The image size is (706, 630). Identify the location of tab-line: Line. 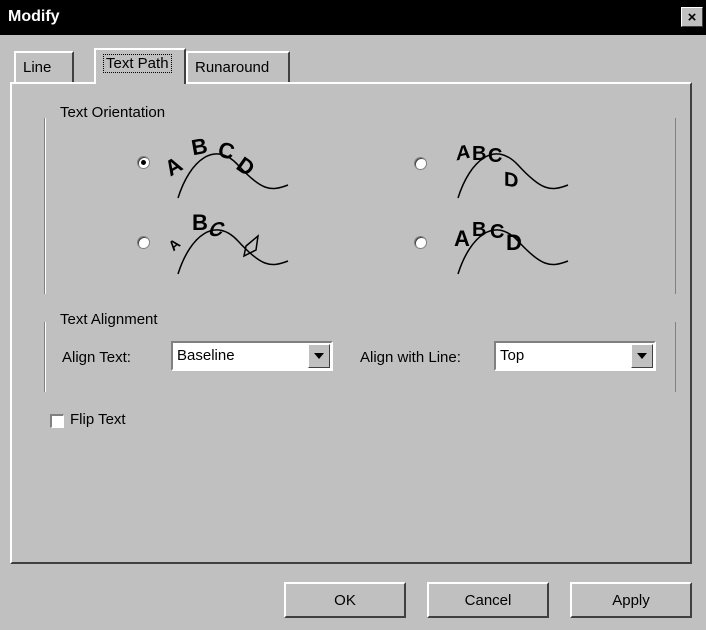
(44, 67).